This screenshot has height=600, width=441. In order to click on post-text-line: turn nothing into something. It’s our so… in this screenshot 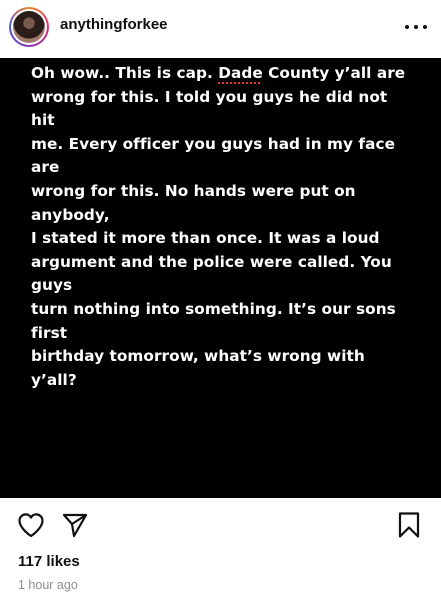, I will do `click(213, 320)`.